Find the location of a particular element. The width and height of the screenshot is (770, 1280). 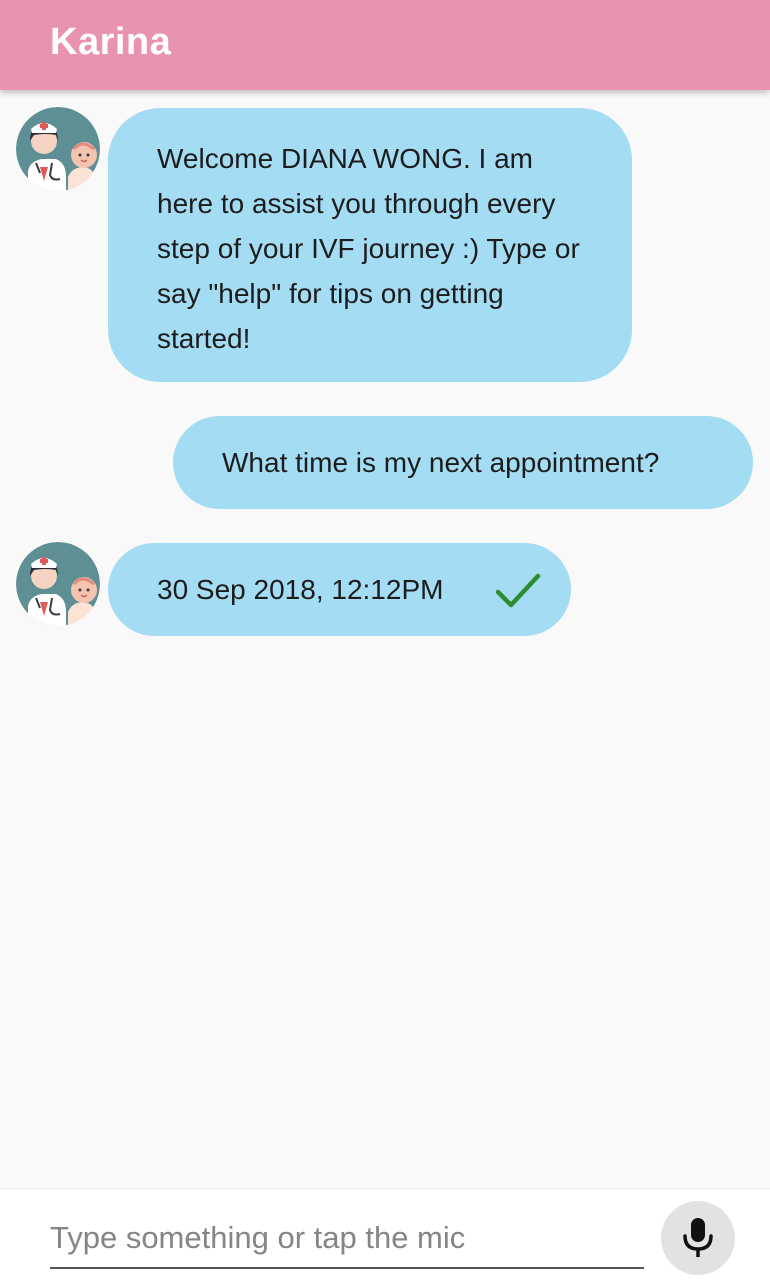

message-input is located at coordinates (347, 1239).